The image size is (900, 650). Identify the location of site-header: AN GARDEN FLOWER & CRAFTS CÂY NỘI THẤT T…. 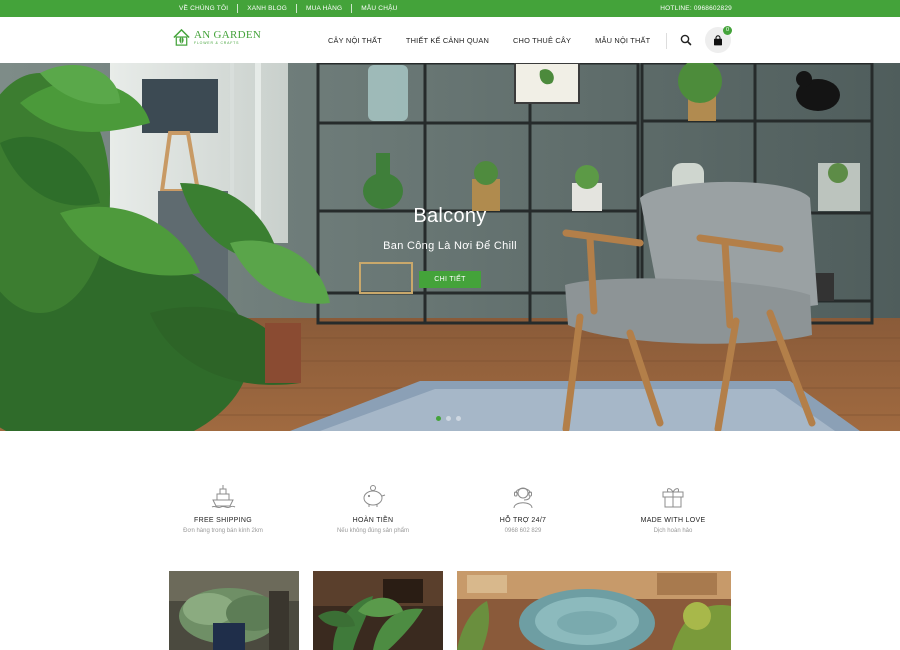
(450, 40).